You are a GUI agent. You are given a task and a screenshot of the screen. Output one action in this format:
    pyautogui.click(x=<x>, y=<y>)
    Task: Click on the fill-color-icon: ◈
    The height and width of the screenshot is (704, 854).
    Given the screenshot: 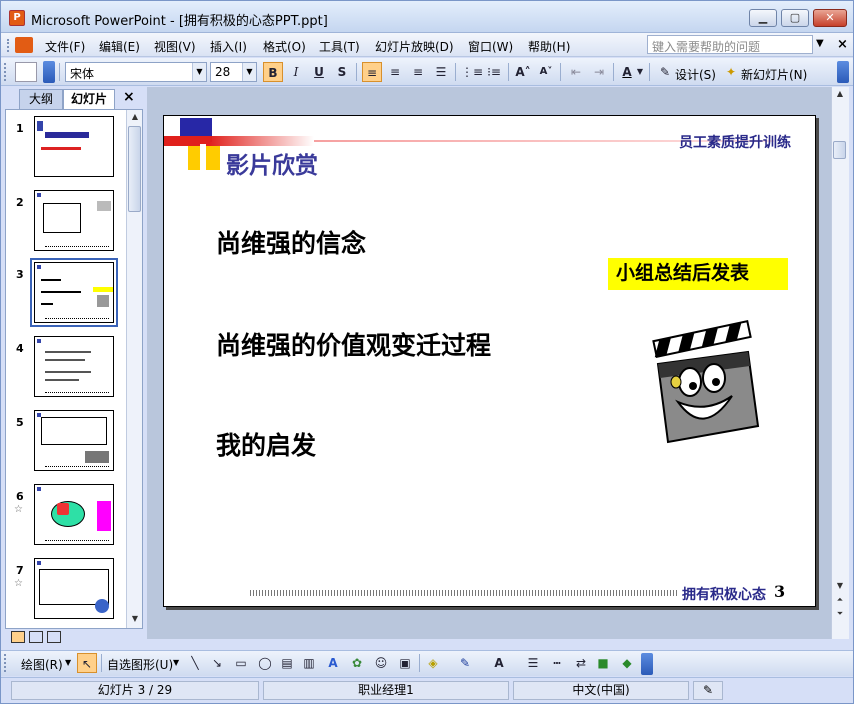 What is the action you would take?
    pyautogui.click(x=433, y=663)
    